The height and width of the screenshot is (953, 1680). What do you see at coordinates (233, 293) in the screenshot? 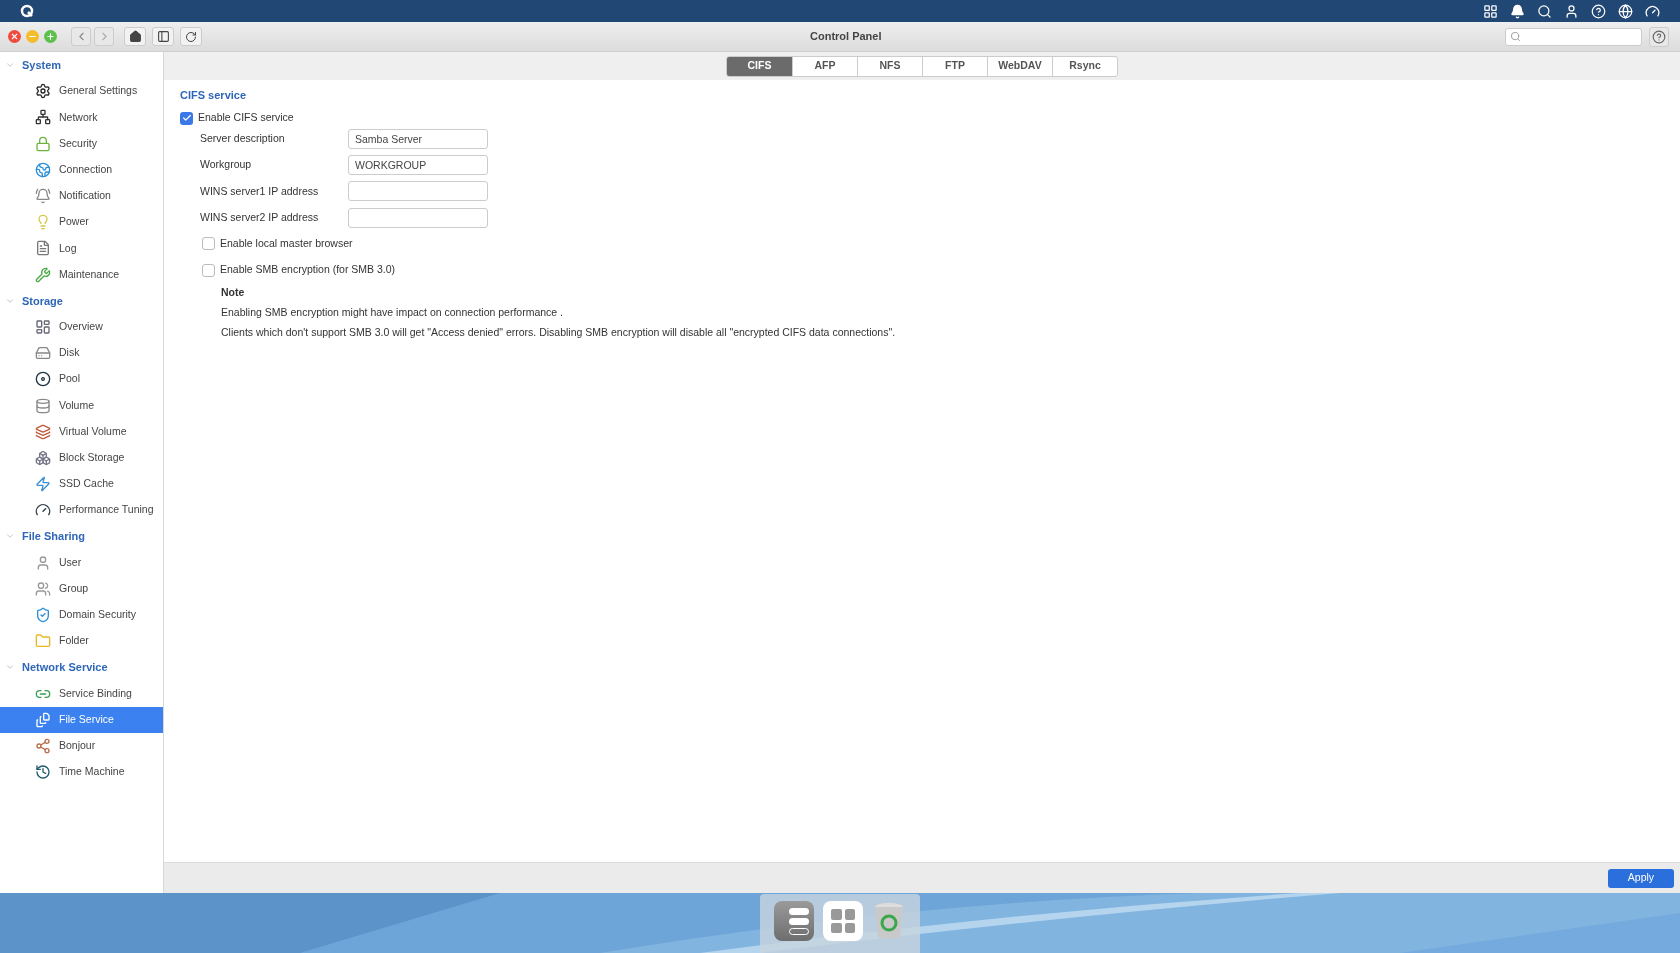
I see `note-title: Note` at bounding box center [233, 293].